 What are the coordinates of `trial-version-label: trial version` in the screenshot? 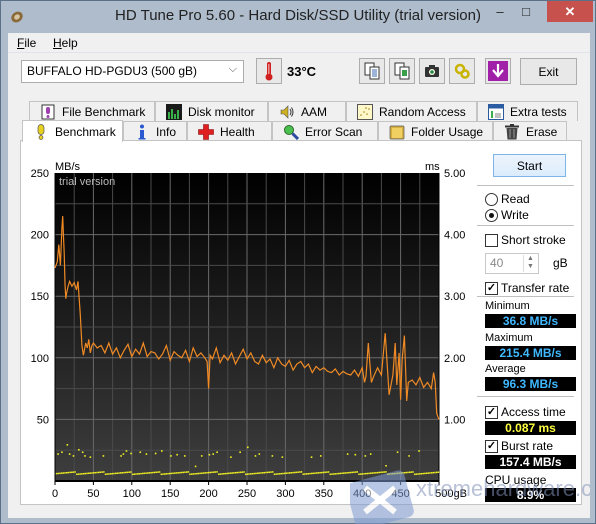 It's located at (87, 182).